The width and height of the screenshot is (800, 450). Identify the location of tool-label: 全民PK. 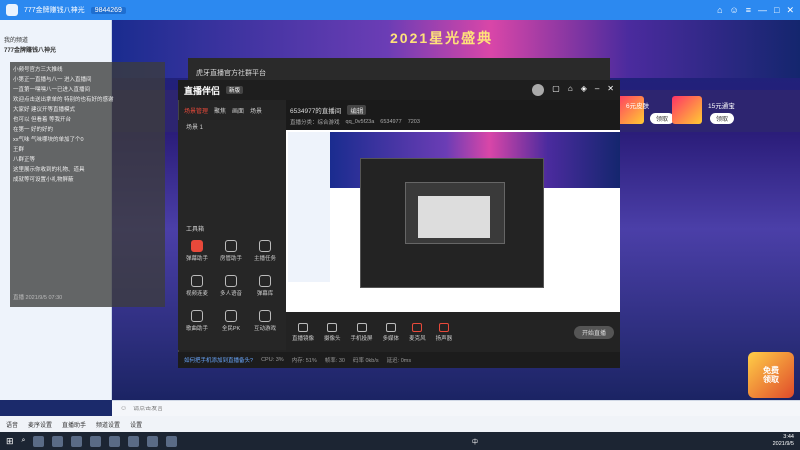
(231, 329).